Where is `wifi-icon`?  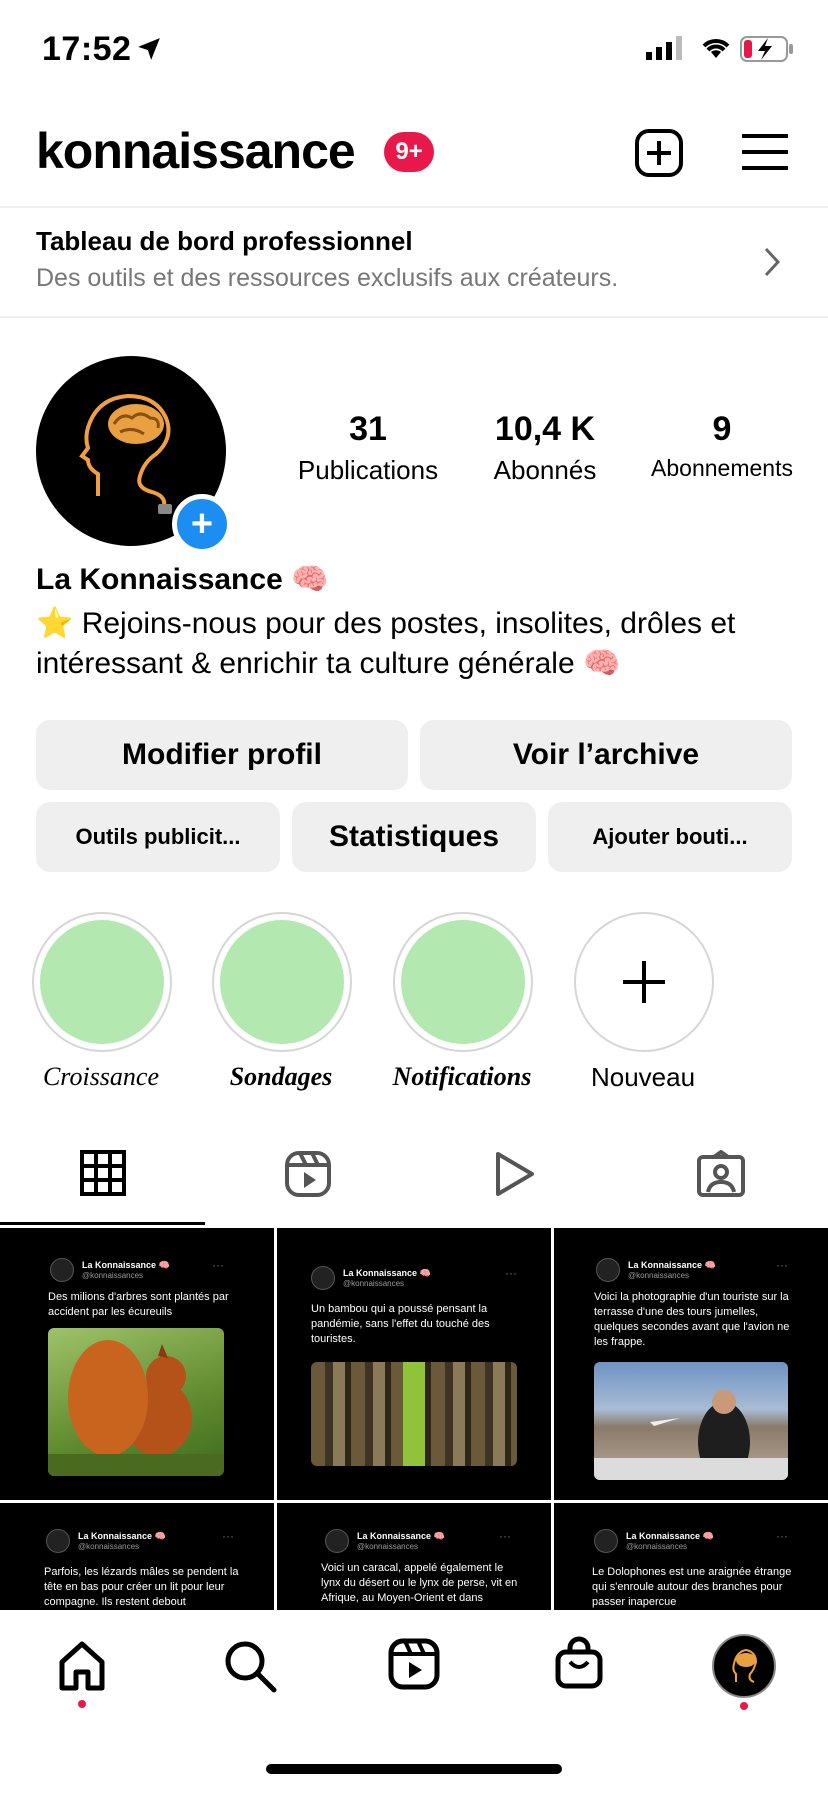 wifi-icon is located at coordinates (716, 49).